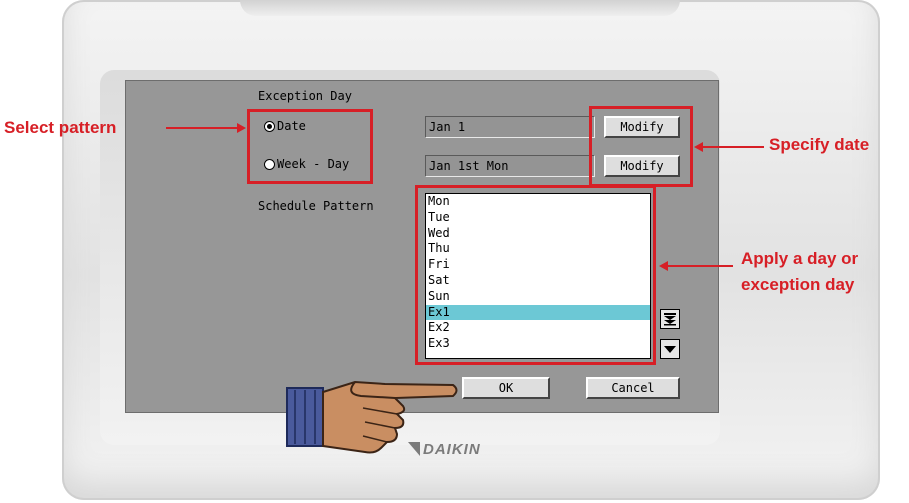 This screenshot has width=909, height=503. I want to click on select-pattern-callout: Select pattern, so click(60, 127).